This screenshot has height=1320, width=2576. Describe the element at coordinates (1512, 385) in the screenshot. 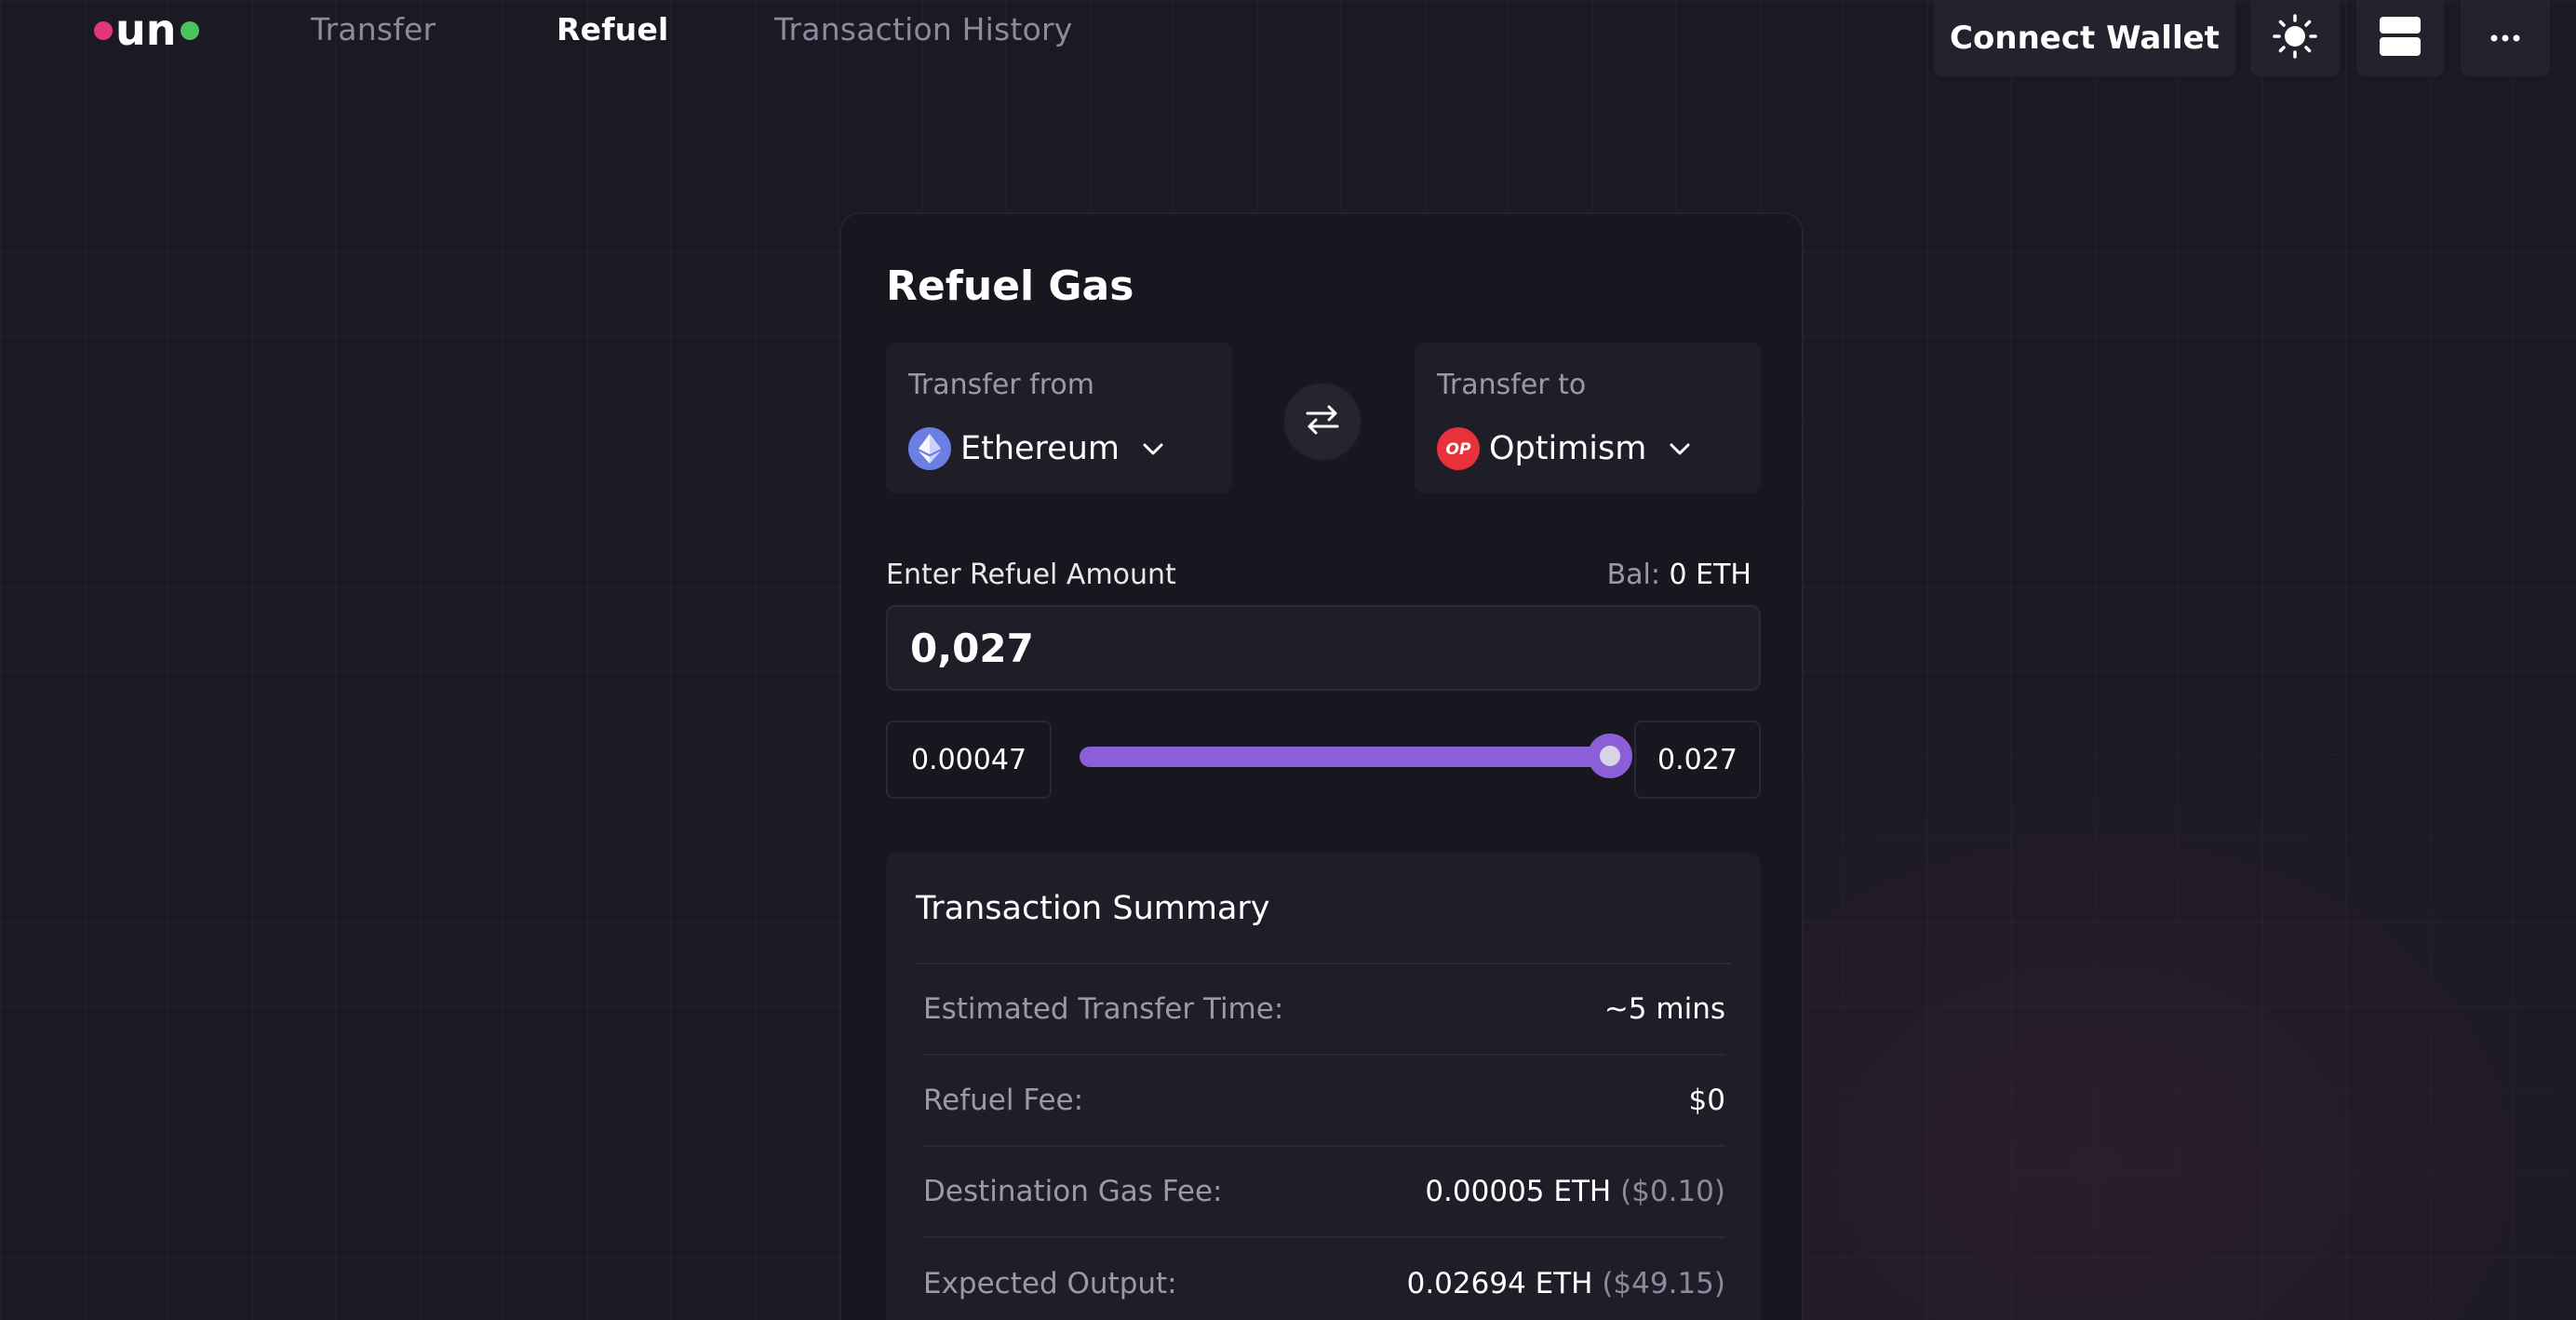

I see `transfer-to-label: Transfer to` at that location.